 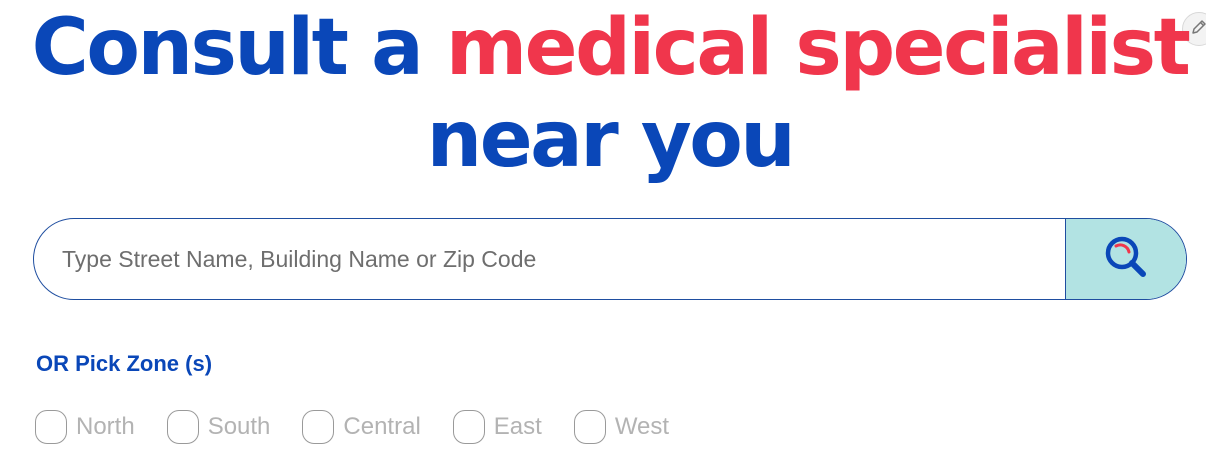 What do you see at coordinates (517, 426) in the screenshot?
I see `zone-option-label: East` at bounding box center [517, 426].